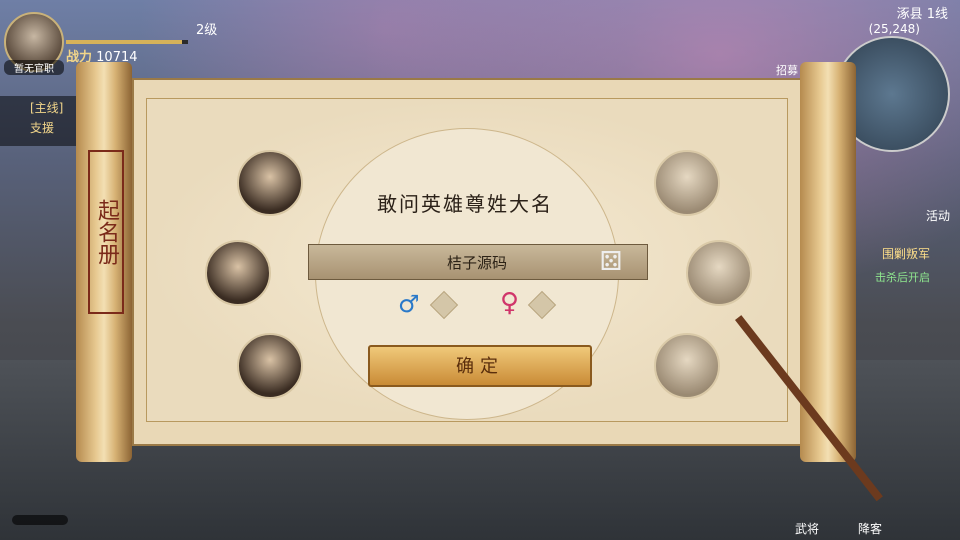 Image resolution: width=960 pixels, height=540 pixels. What do you see at coordinates (807, 528) in the screenshot?
I see `generals-button: 武将` at bounding box center [807, 528].